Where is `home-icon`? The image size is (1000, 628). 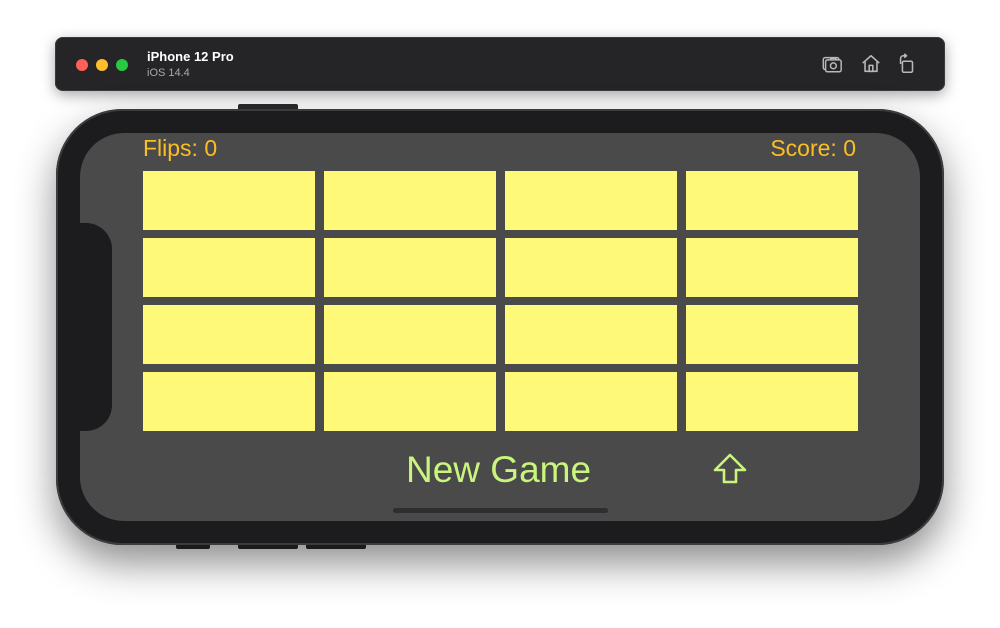
home-icon is located at coordinates (871, 64).